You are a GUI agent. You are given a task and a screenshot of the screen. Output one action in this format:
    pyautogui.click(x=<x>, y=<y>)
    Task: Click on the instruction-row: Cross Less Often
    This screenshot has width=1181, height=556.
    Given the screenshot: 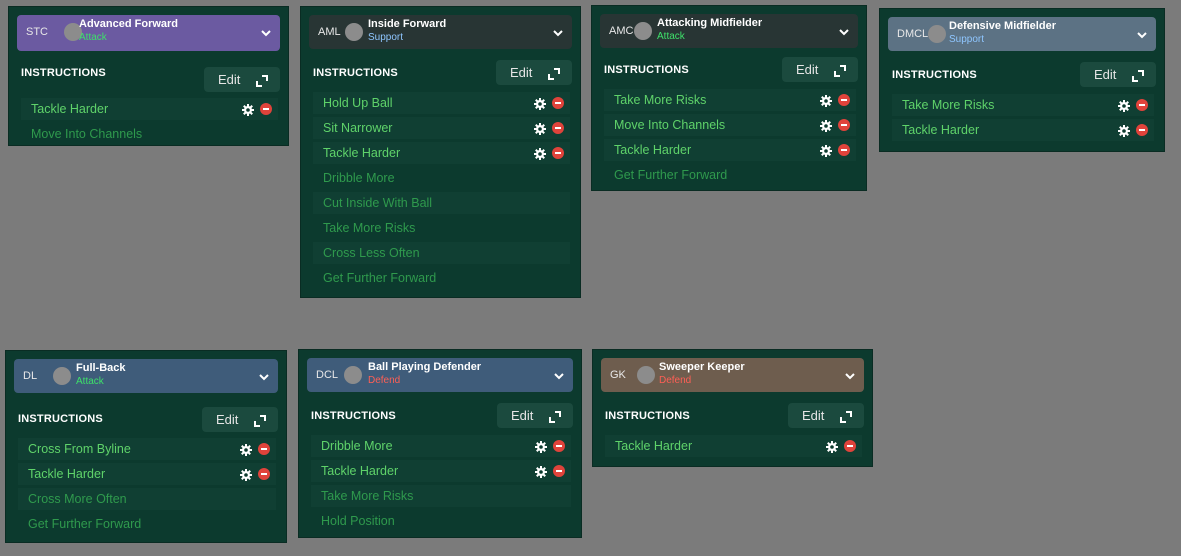 What is the action you would take?
    pyautogui.click(x=441, y=253)
    